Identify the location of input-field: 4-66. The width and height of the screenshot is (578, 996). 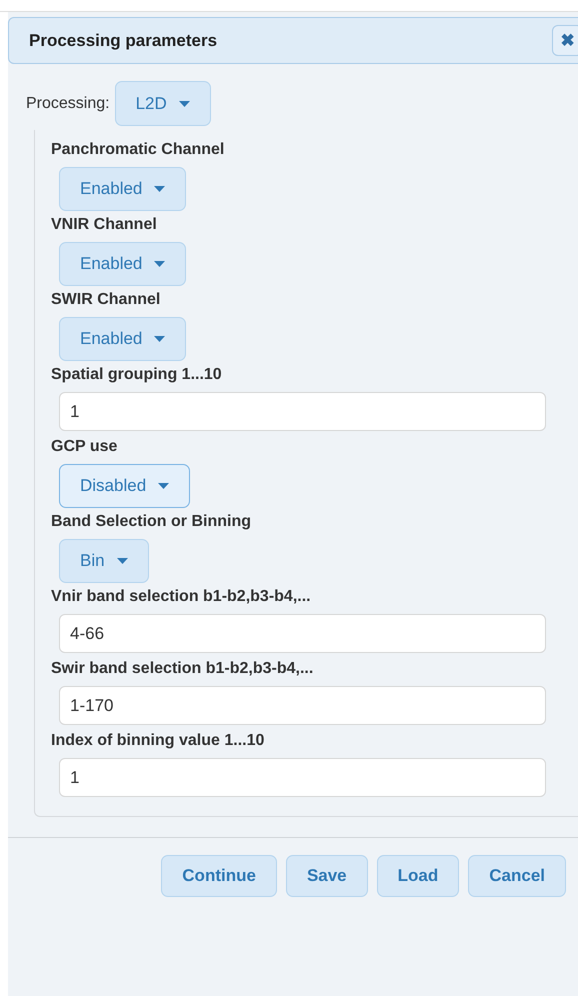
(302, 633).